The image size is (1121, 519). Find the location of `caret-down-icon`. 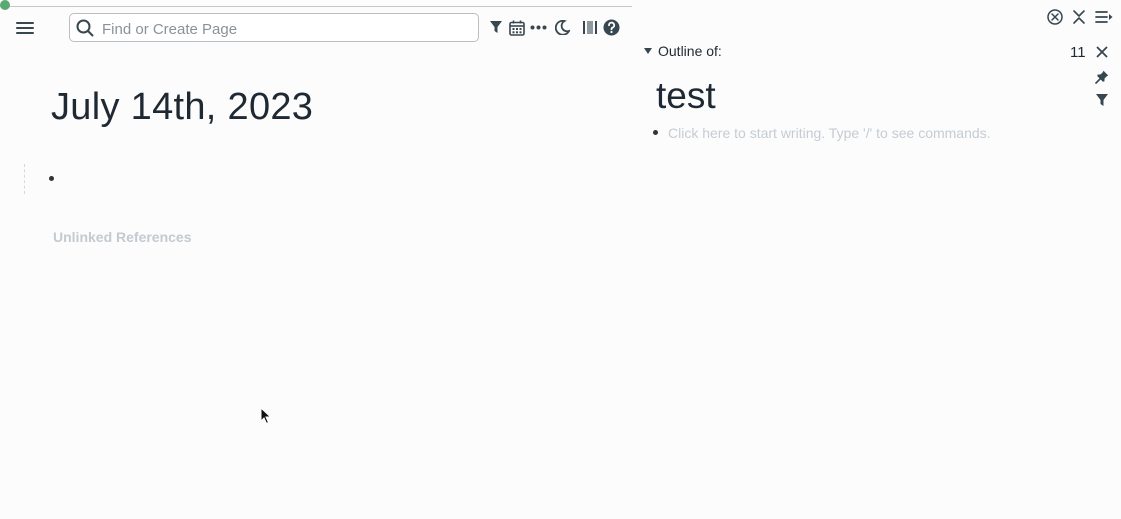

caret-down-icon is located at coordinates (648, 51).